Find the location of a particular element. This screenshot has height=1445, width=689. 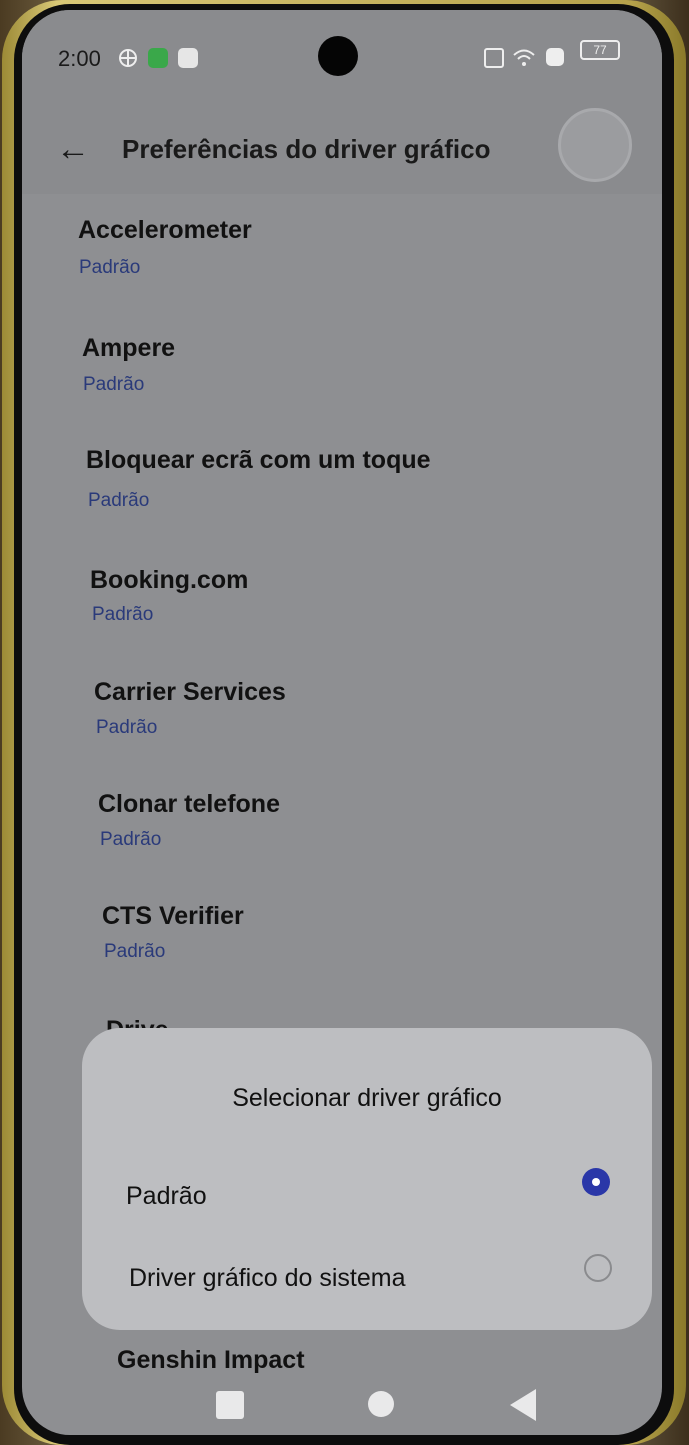

dialog-title: Selecionar driver gráfico is located at coordinates (367, 1098).